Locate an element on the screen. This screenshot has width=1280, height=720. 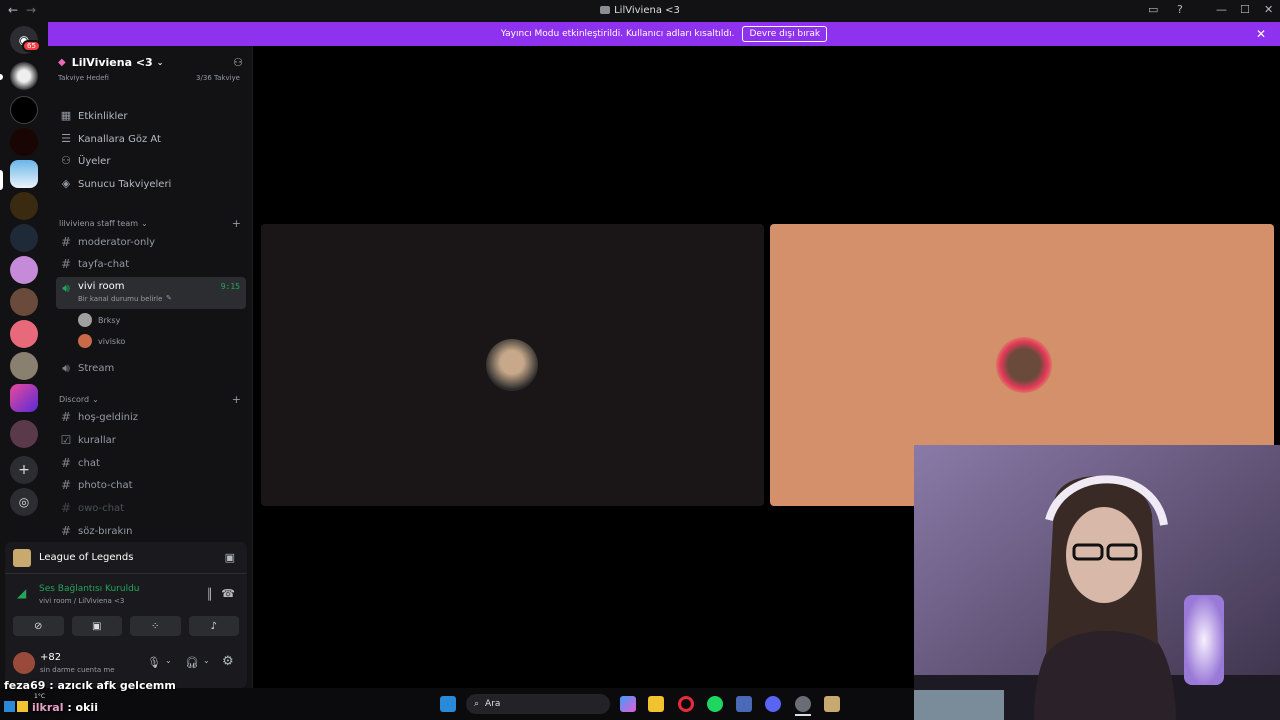
screen-share-icon: ▣ is located at coordinates (97, 626).